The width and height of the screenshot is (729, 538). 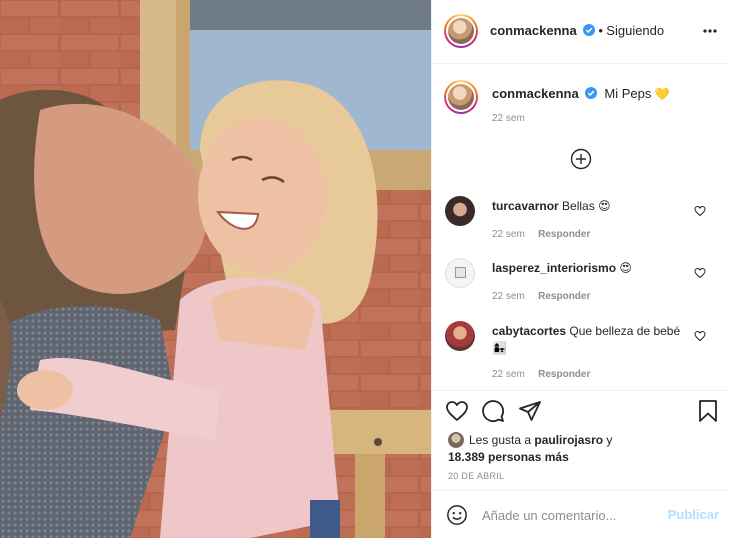 I want to click on publish-button: Publicar, so click(x=693, y=514).